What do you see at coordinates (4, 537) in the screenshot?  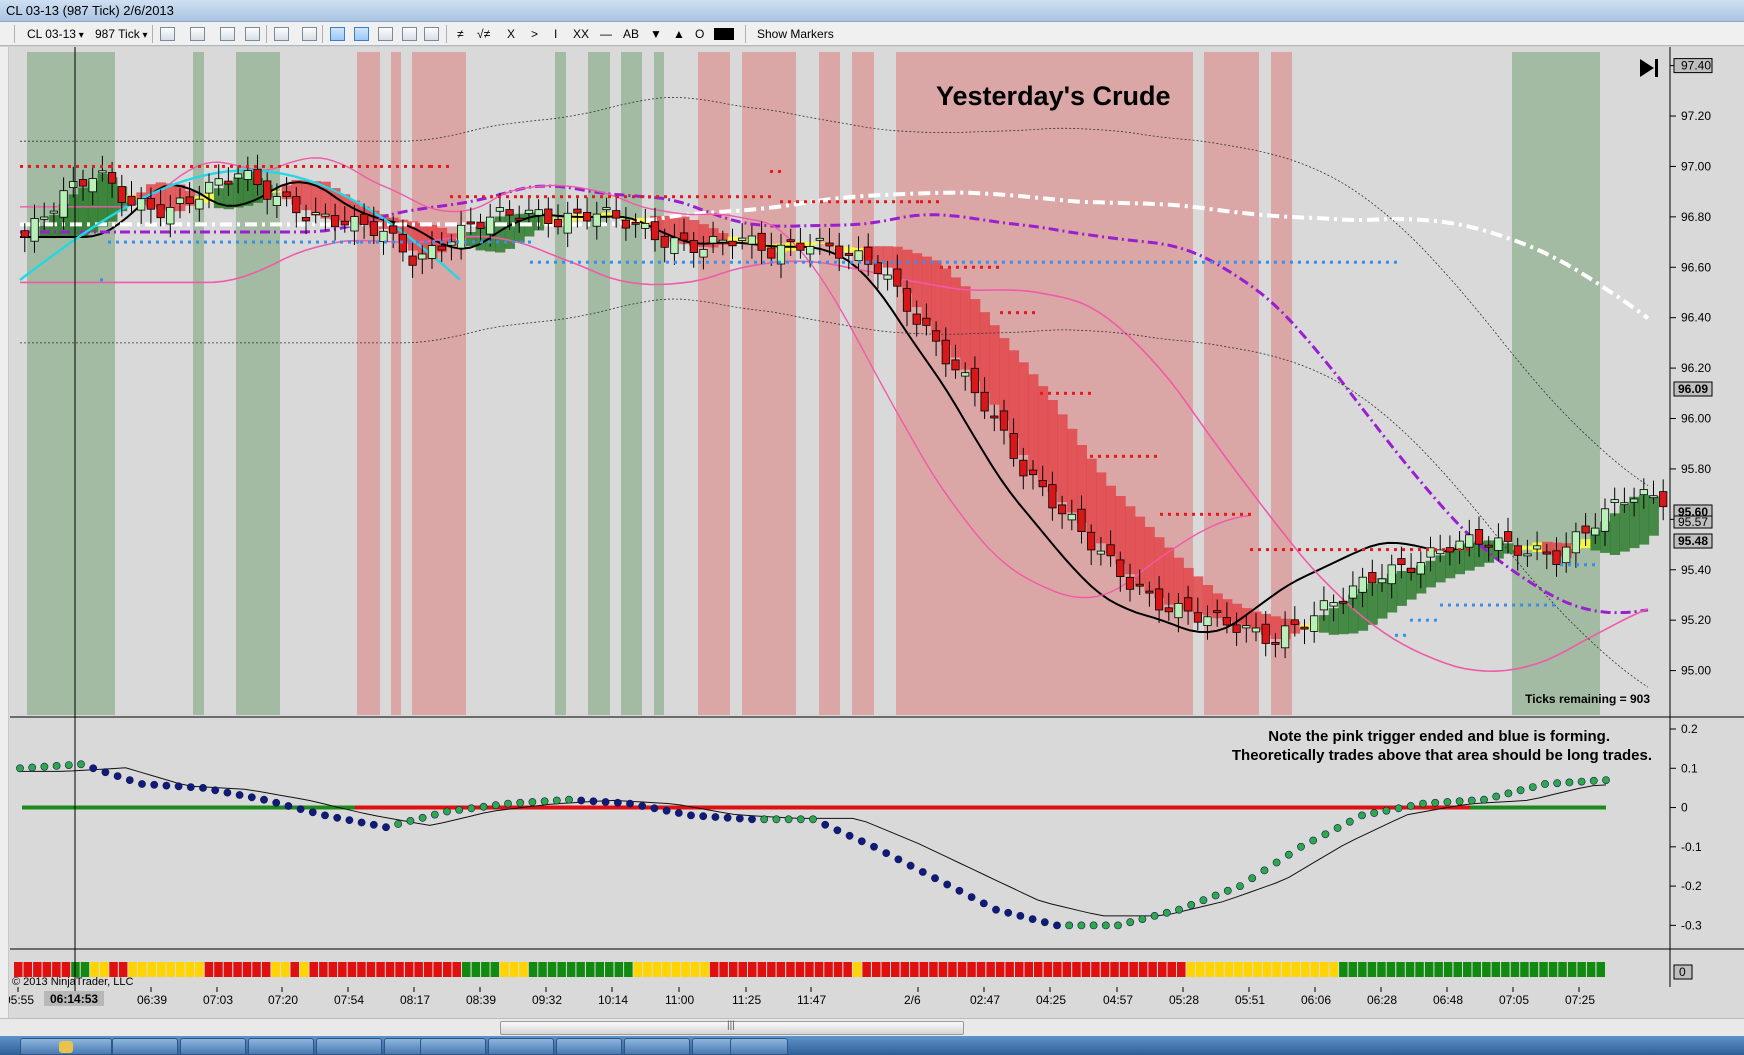 I see `drawing-tools-strip` at bounding box center [4, 537].